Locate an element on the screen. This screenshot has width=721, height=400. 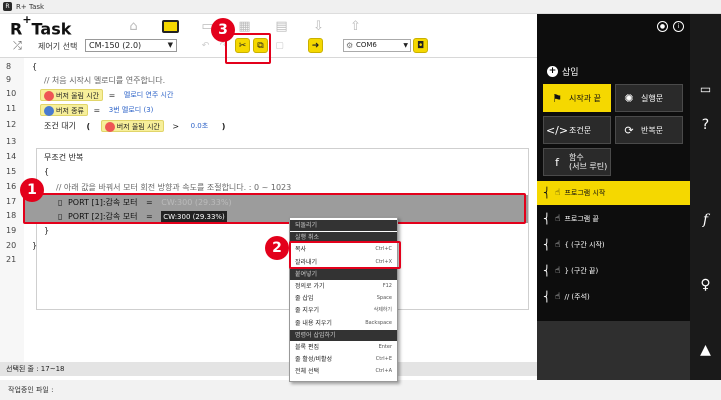
port-value: COM6 is located at coordinates (366, 45).